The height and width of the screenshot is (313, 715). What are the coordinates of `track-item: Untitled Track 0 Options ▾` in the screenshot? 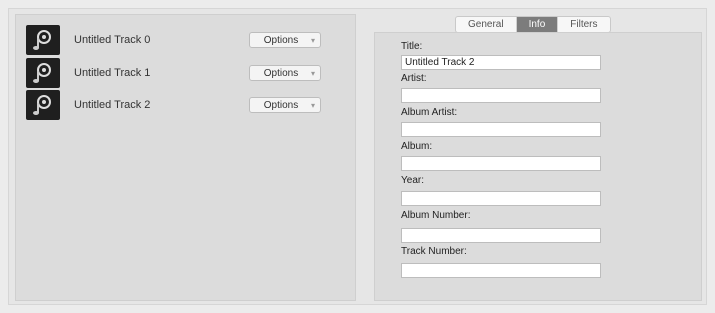 It's located at (186, 40).